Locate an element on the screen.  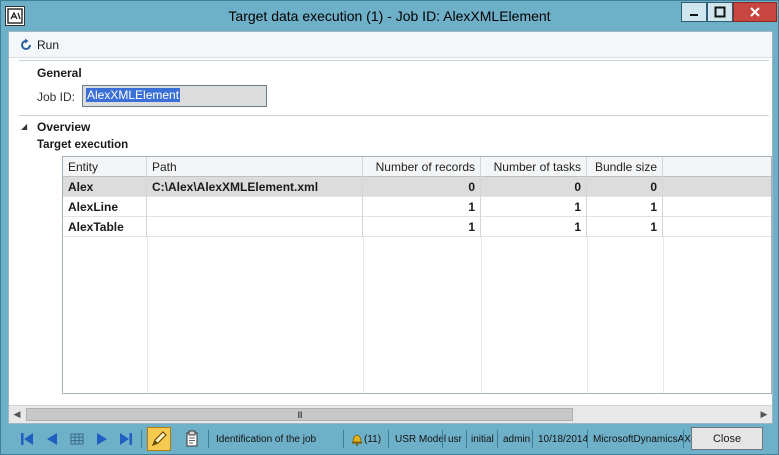
table-row: AlexLine 1 1 1 is located at coordinates (417, 207).